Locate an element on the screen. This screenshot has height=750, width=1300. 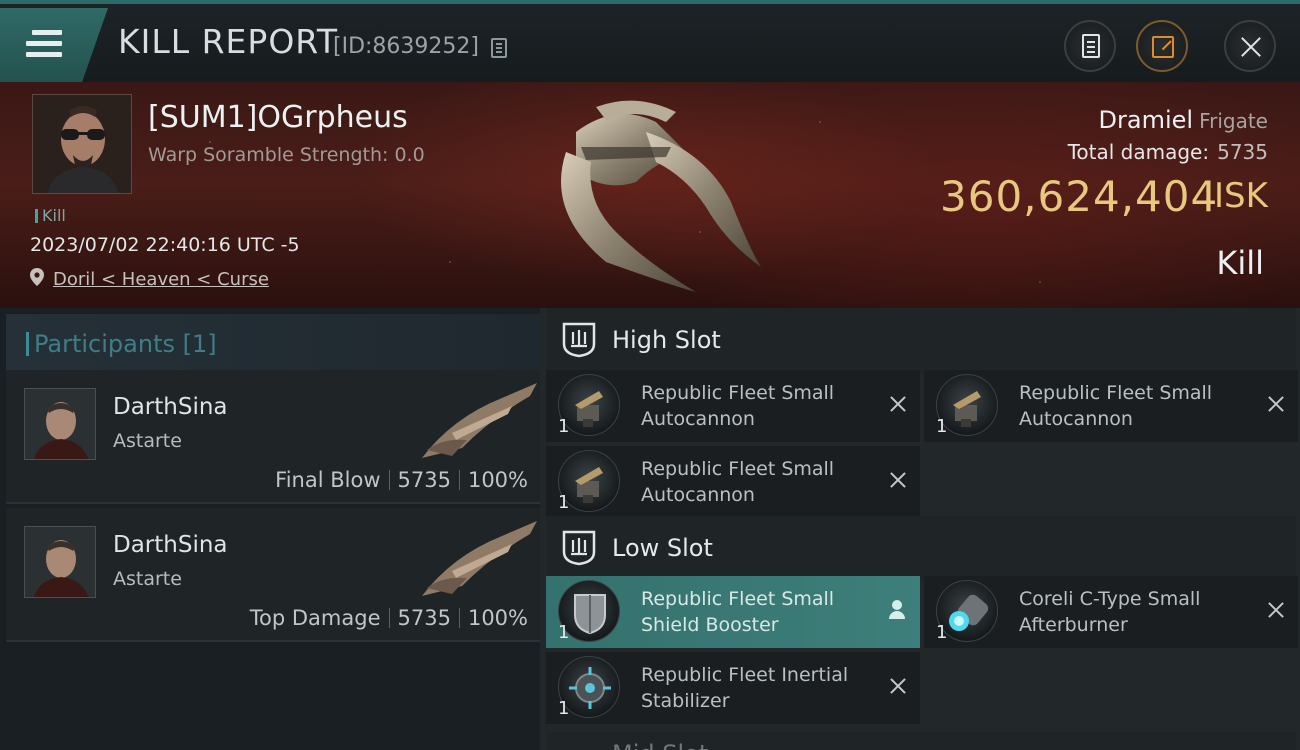
isk-unit: ISK is located at coordinates (1241, 196).